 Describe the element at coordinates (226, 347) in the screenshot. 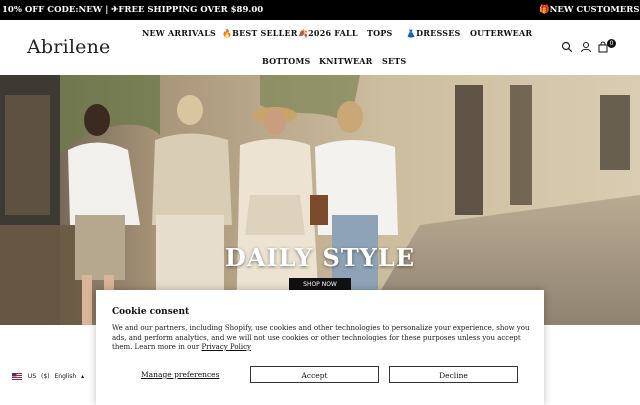

I see `privacy-policy-link: Privacy Policy` at that location.